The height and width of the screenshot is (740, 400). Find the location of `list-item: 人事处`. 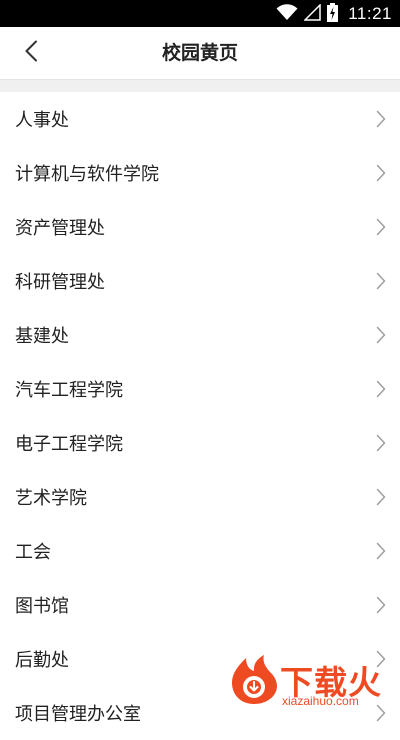

list-item: 人事处 is located at coordinates (200, 119).